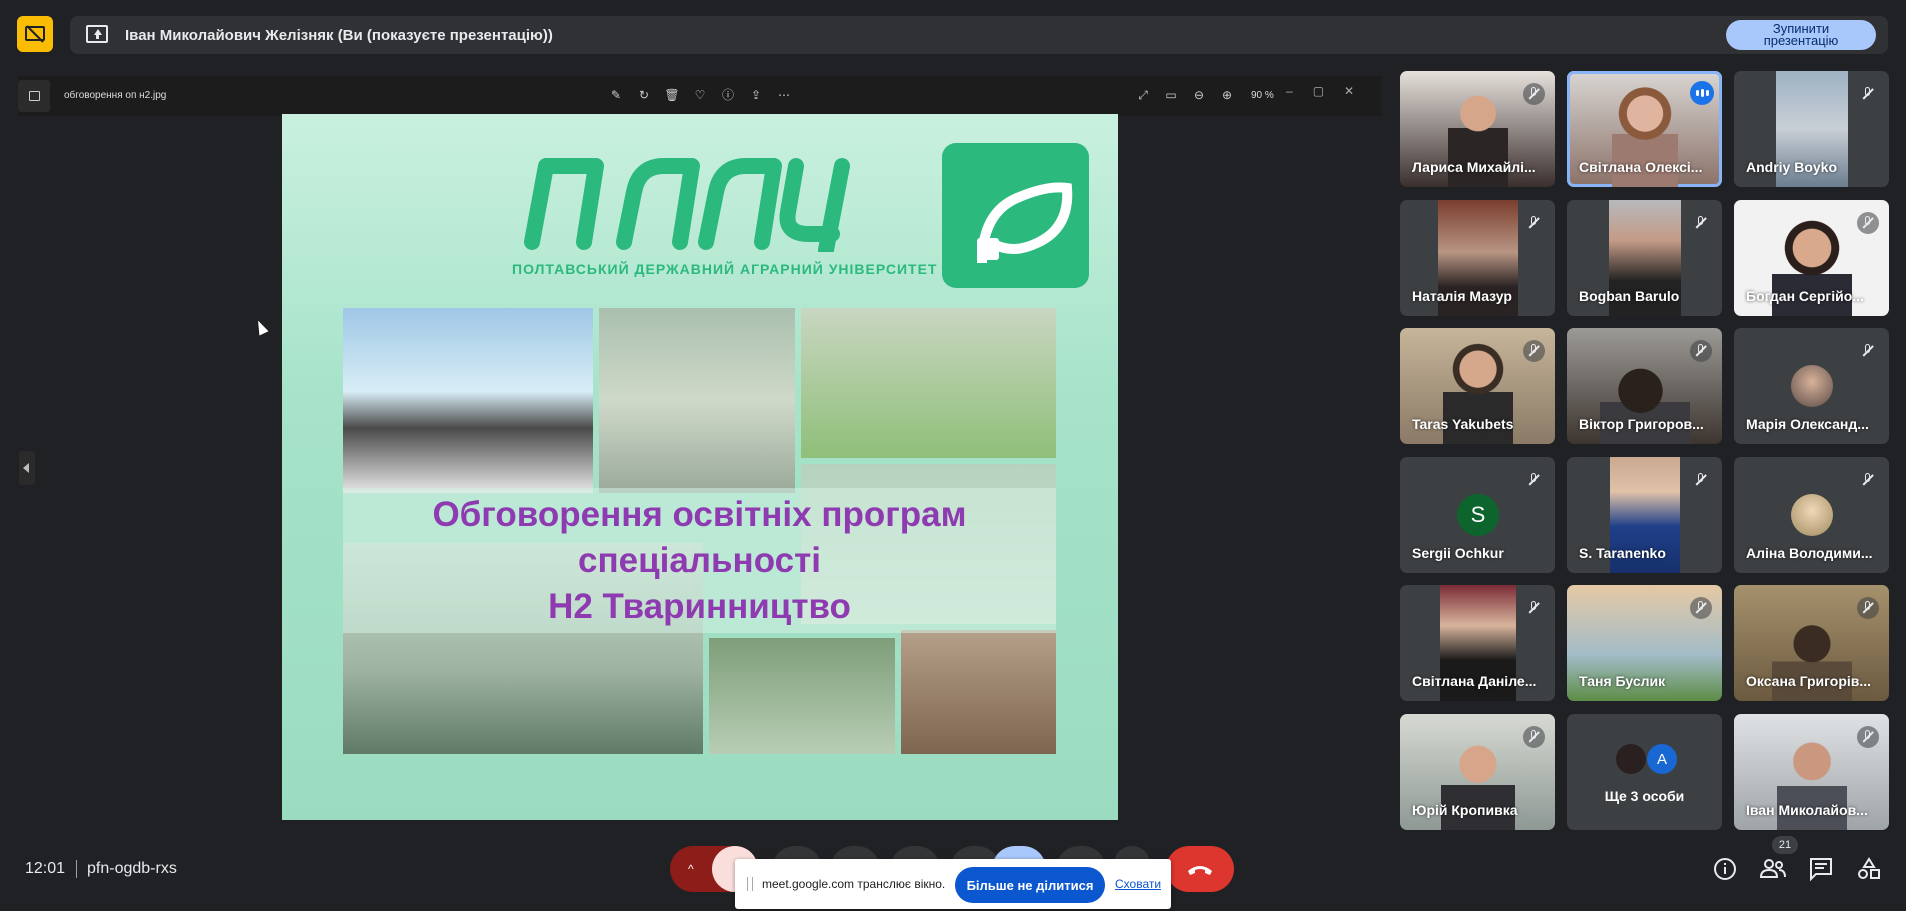 The width and height of the screenshot is (1906, 911). Describe the element at coordinates (468, 400) in the screenshot. I see `cows-photo` at that location.